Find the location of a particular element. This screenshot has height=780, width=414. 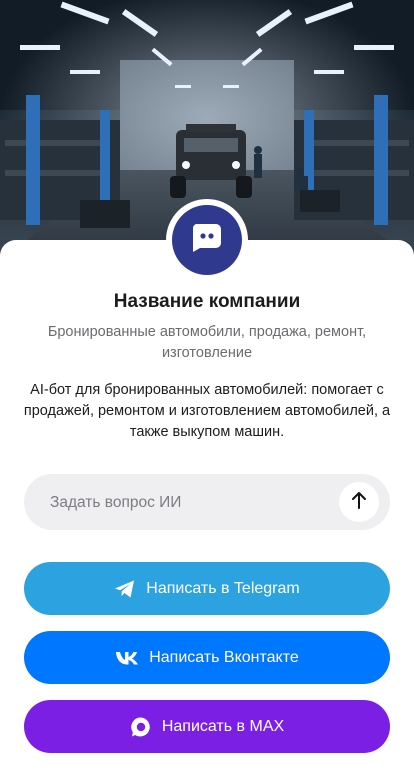

company-name: Название компании is located at coordinates (207, 301).